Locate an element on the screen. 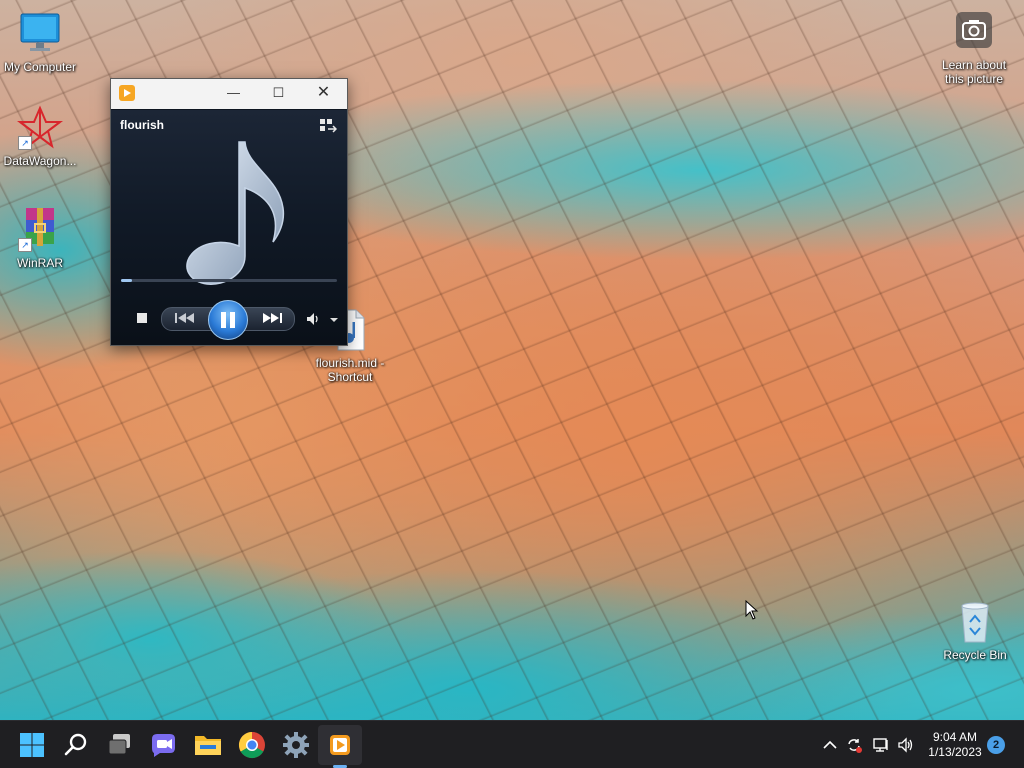 This screenshot has width=1024, height=768. stop-button is located at coordinates (142, 318).